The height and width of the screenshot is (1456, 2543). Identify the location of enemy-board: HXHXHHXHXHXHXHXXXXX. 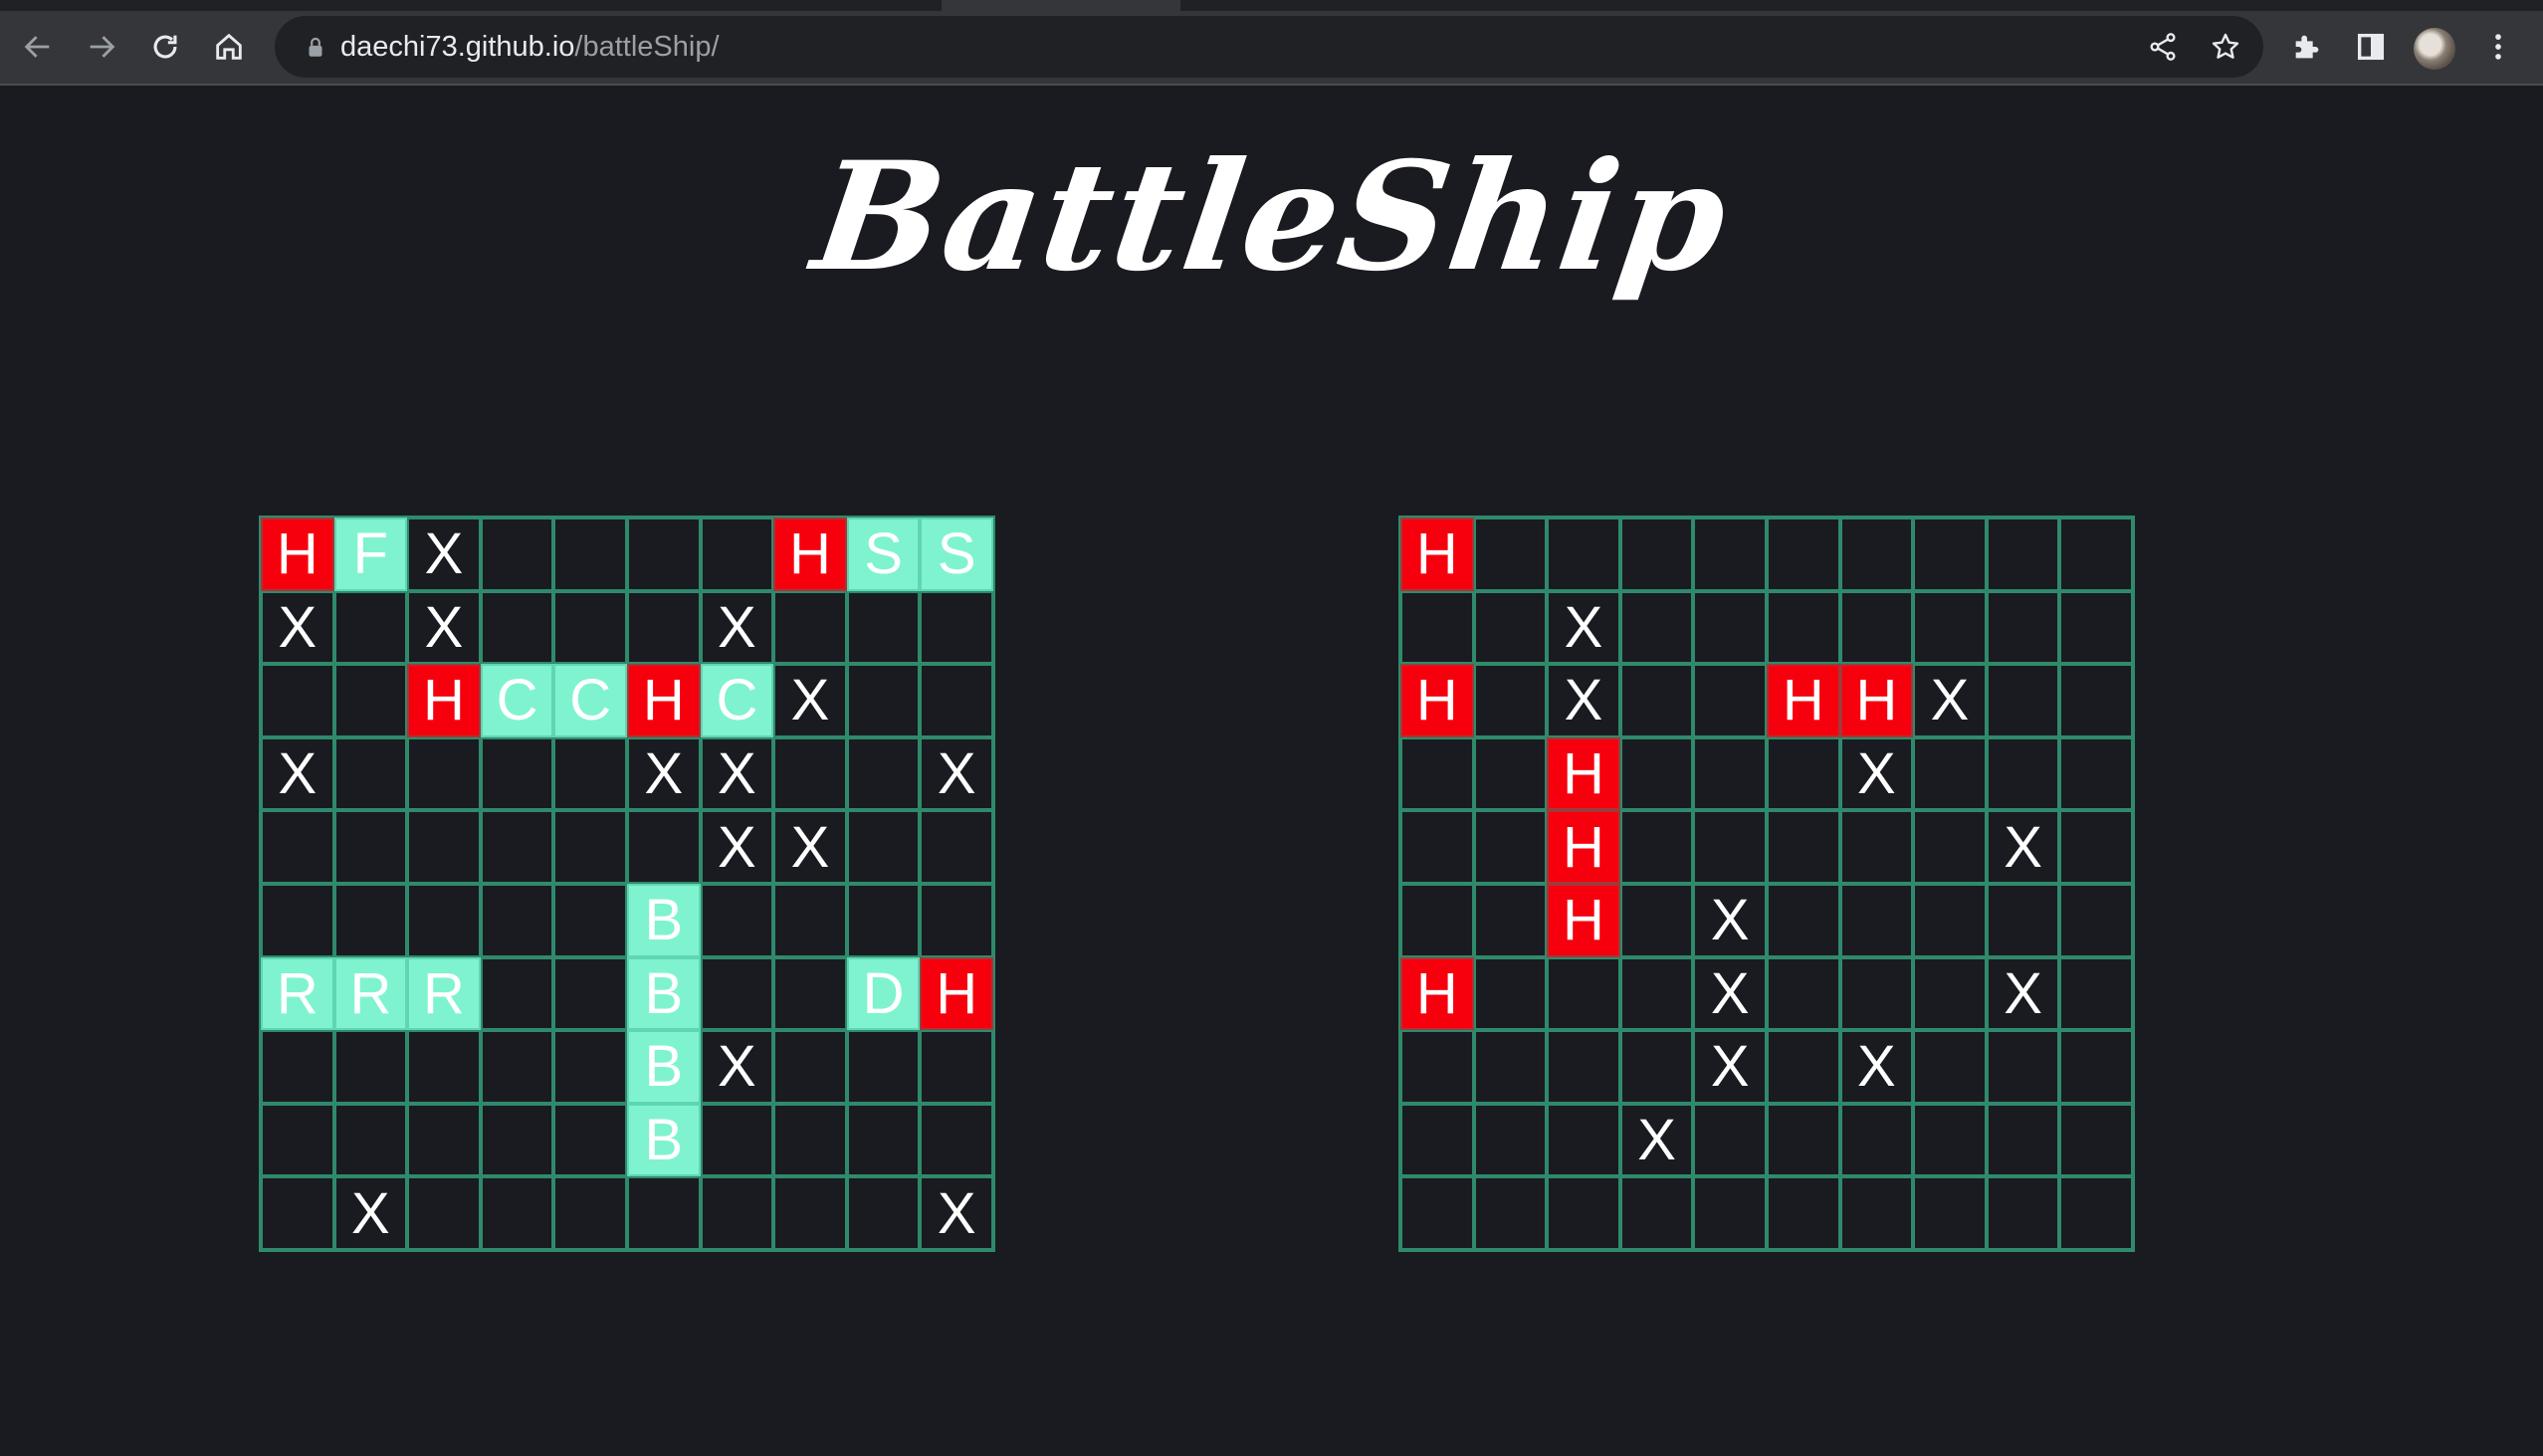
(1766, 884).